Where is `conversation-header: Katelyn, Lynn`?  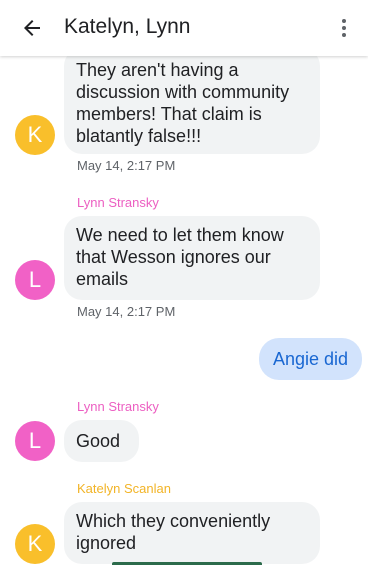 conversation-header: Katelyn, Lynn is located at coordinates (184, 28).